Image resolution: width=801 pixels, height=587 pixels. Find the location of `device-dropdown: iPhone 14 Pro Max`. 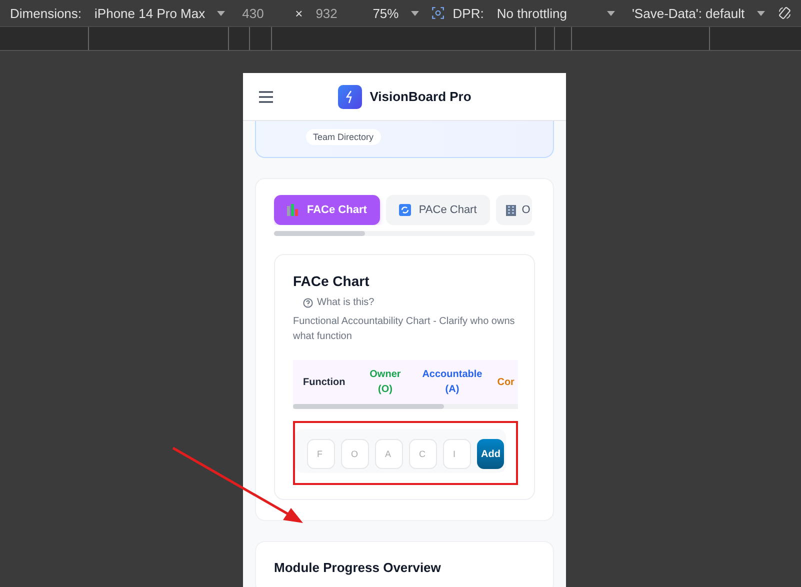

device-dropdown: iPhone 14 Pro Max is located at coordinates (160, 13).